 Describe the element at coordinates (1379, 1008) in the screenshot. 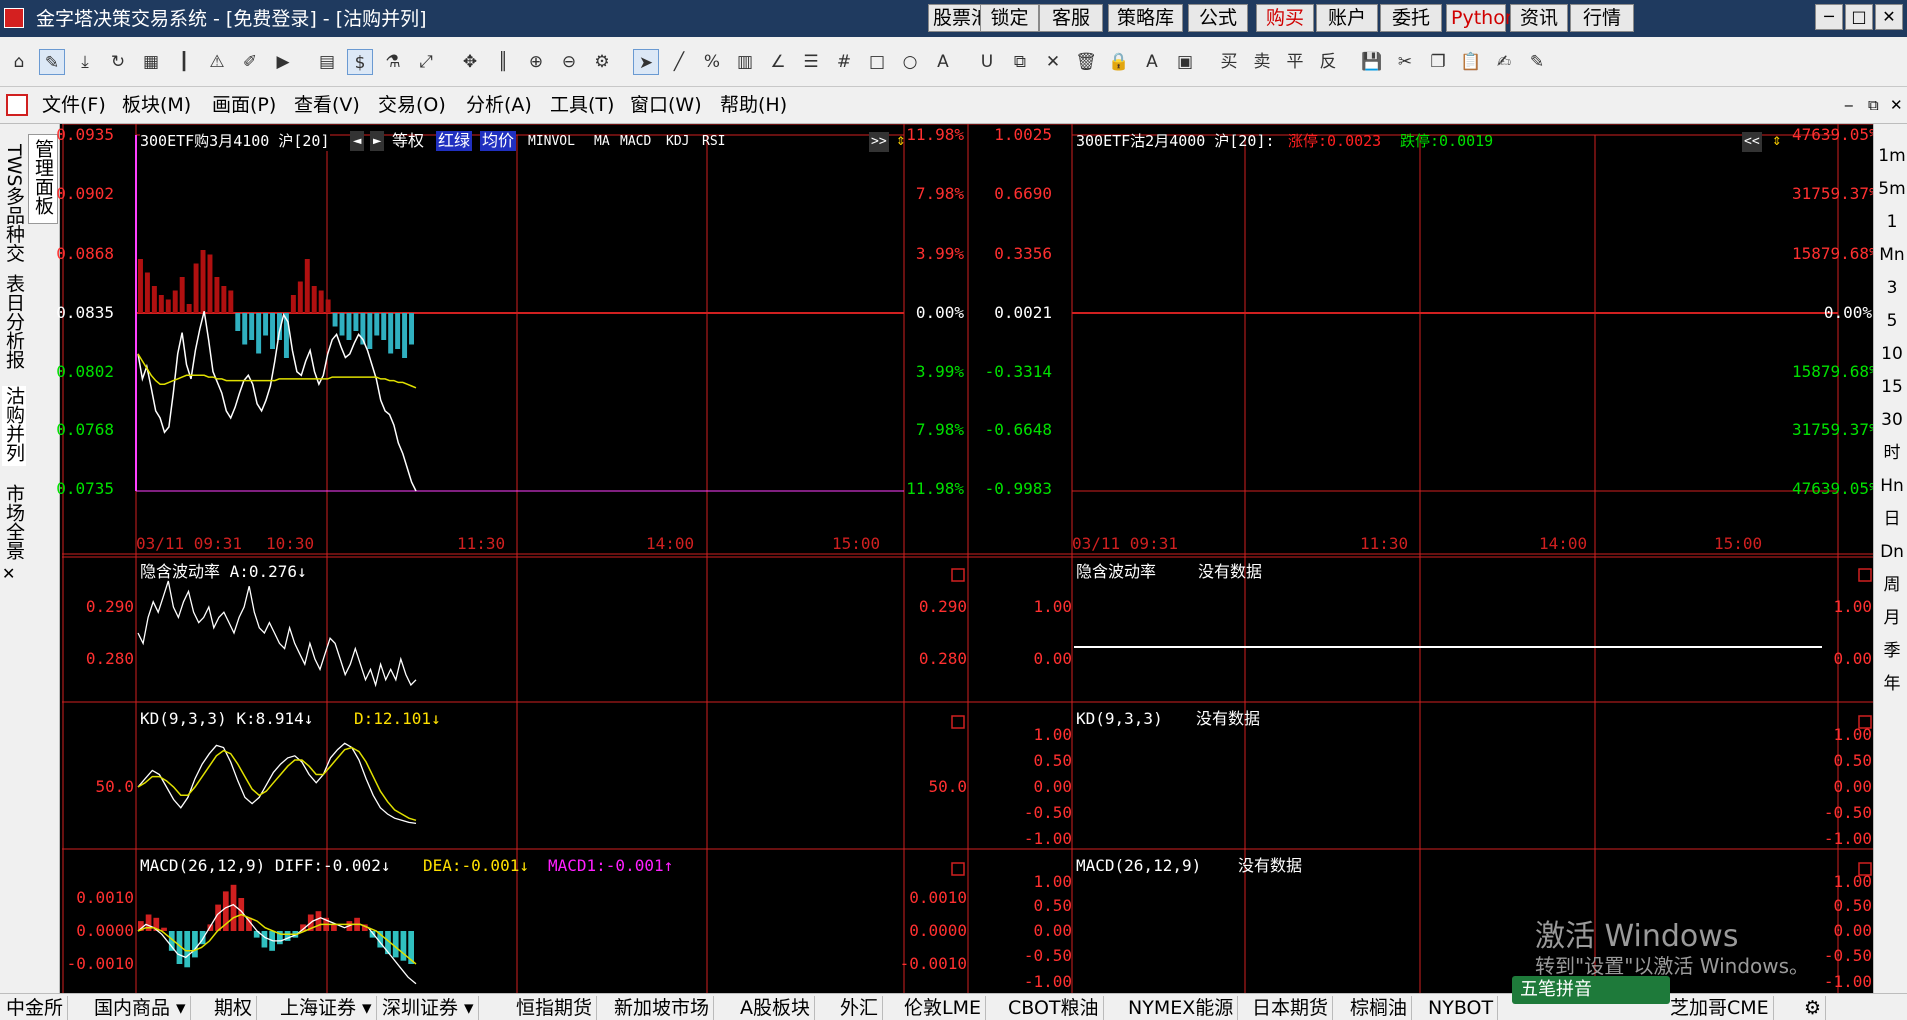

I see `market-tab-13: 棕榈油` at that location.